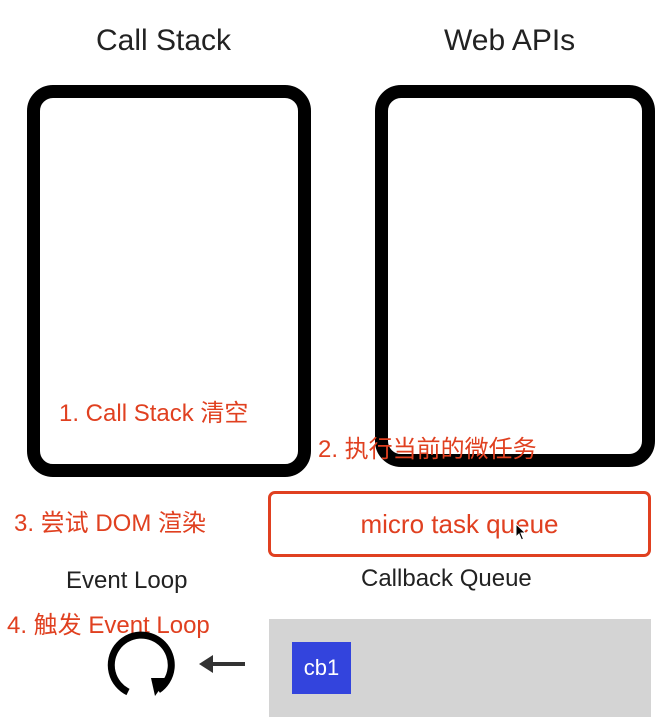 Image resolution: width=656 pixels, height=723 pixels. What do you see at coordinates (222, 664) in the screenshot?
I see `left-arrow-icon` at bounding box center [222, 664].